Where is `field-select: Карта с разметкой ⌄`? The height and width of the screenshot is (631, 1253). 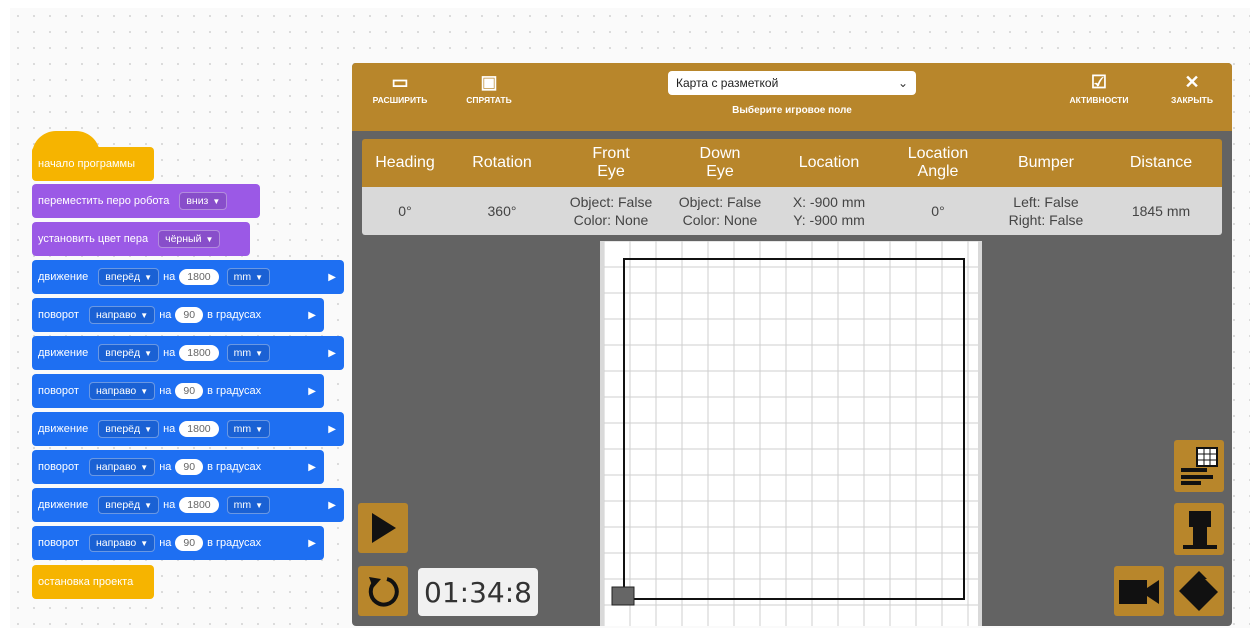 field-select: Карта с разметкой ⌄ is located at coordinates (792, 83).